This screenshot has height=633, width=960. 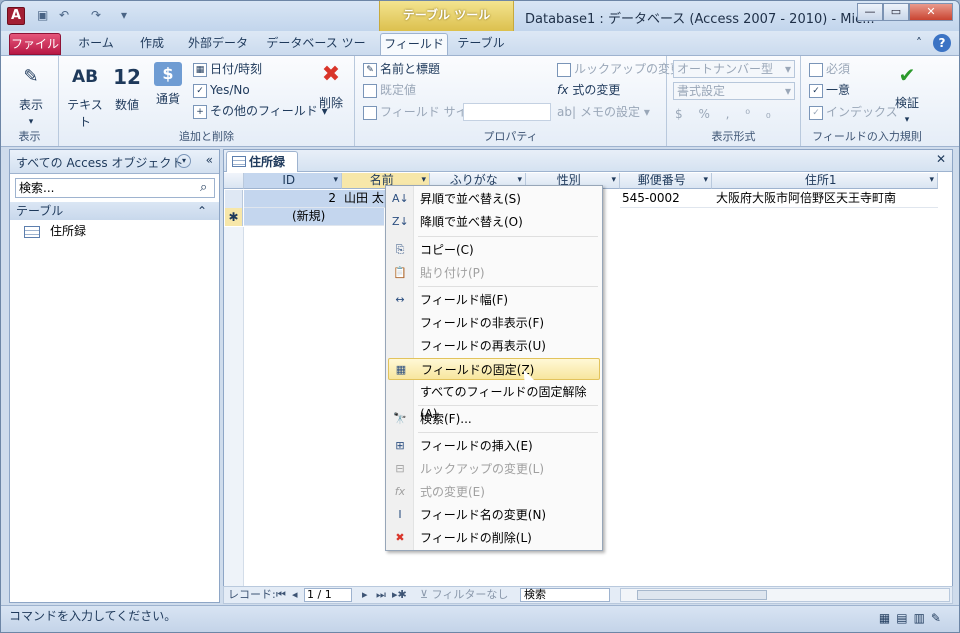 What do you see at coordinates (331, 85) in the screenshot?
I see `delete-button: ✖ 削除` at bounding box center [331, 85].